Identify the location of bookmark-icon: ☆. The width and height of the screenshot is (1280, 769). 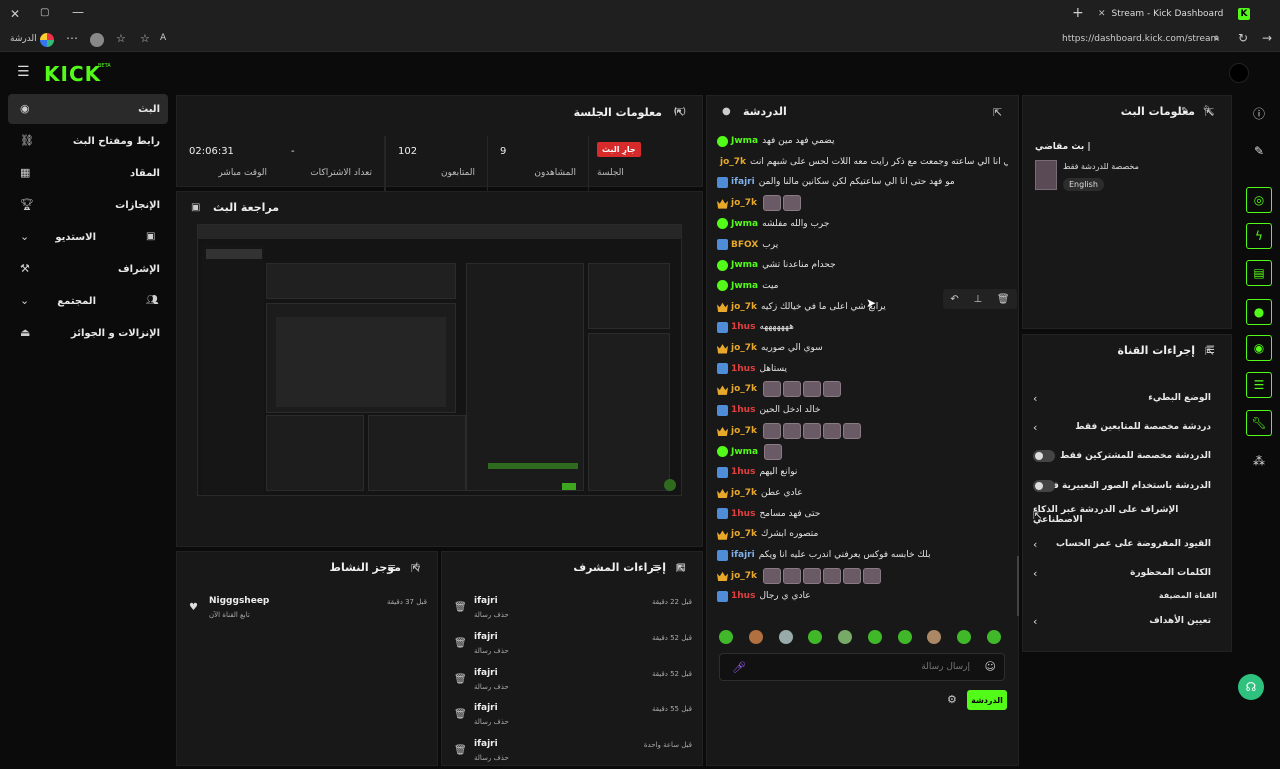
(121, 38).